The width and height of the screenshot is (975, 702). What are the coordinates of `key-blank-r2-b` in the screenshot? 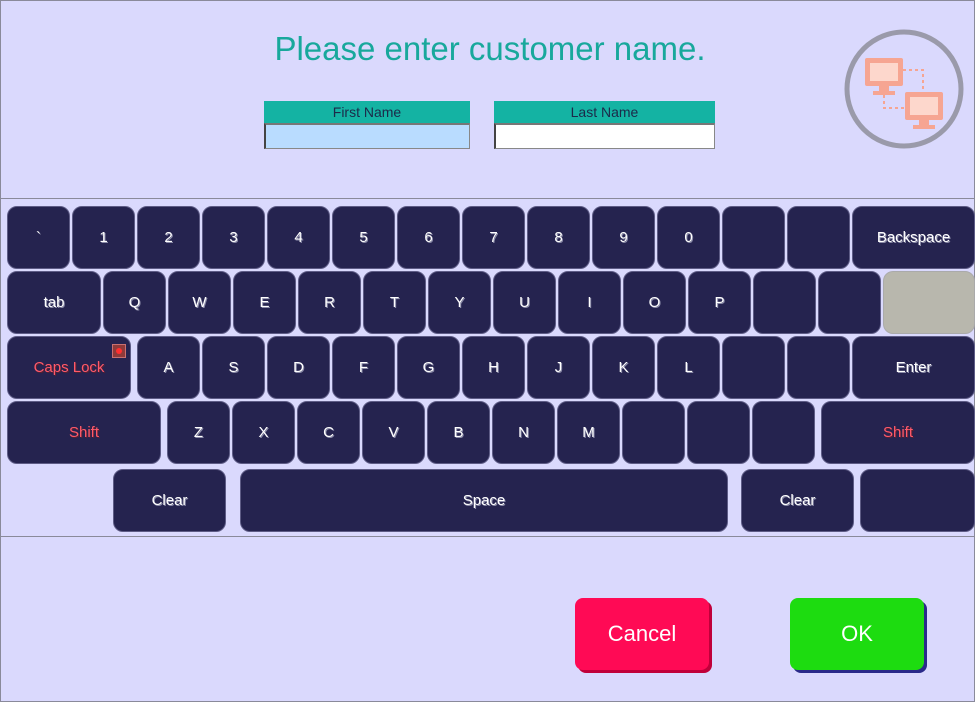 It's located at (849, 302).